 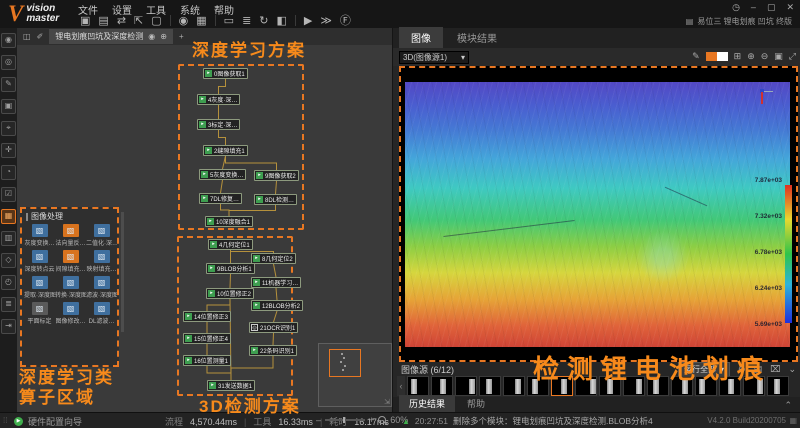 What do you see at coordinates (39, 313) in the screenshot?
I see `operator-item: ▧ 平面标定` at bounding box center [39, 313].